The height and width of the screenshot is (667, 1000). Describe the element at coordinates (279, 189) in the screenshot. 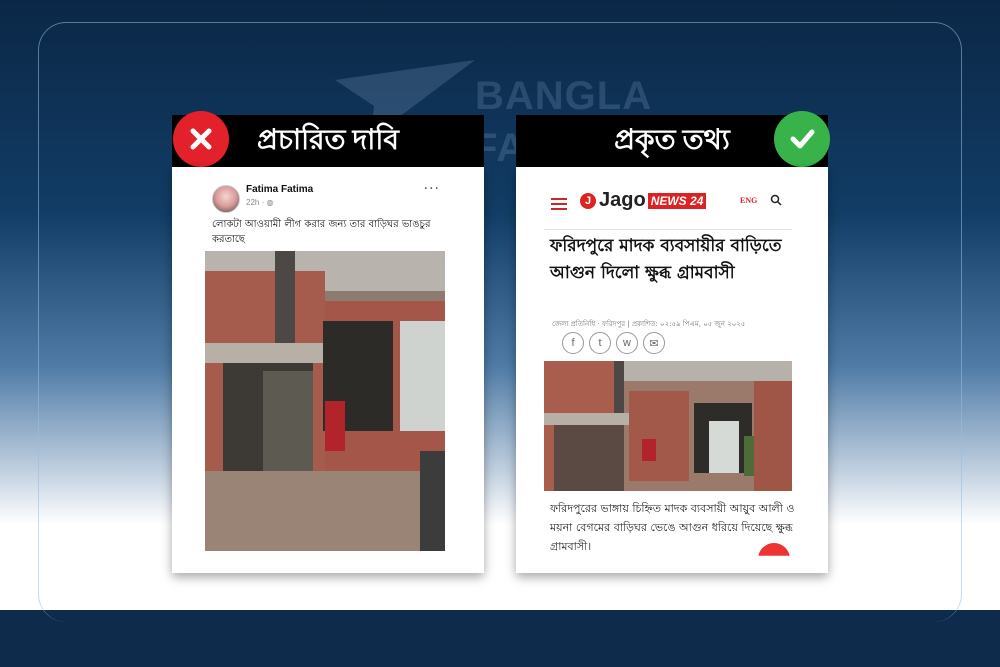

I see `poster-name: Fatima Fatima` at that location.